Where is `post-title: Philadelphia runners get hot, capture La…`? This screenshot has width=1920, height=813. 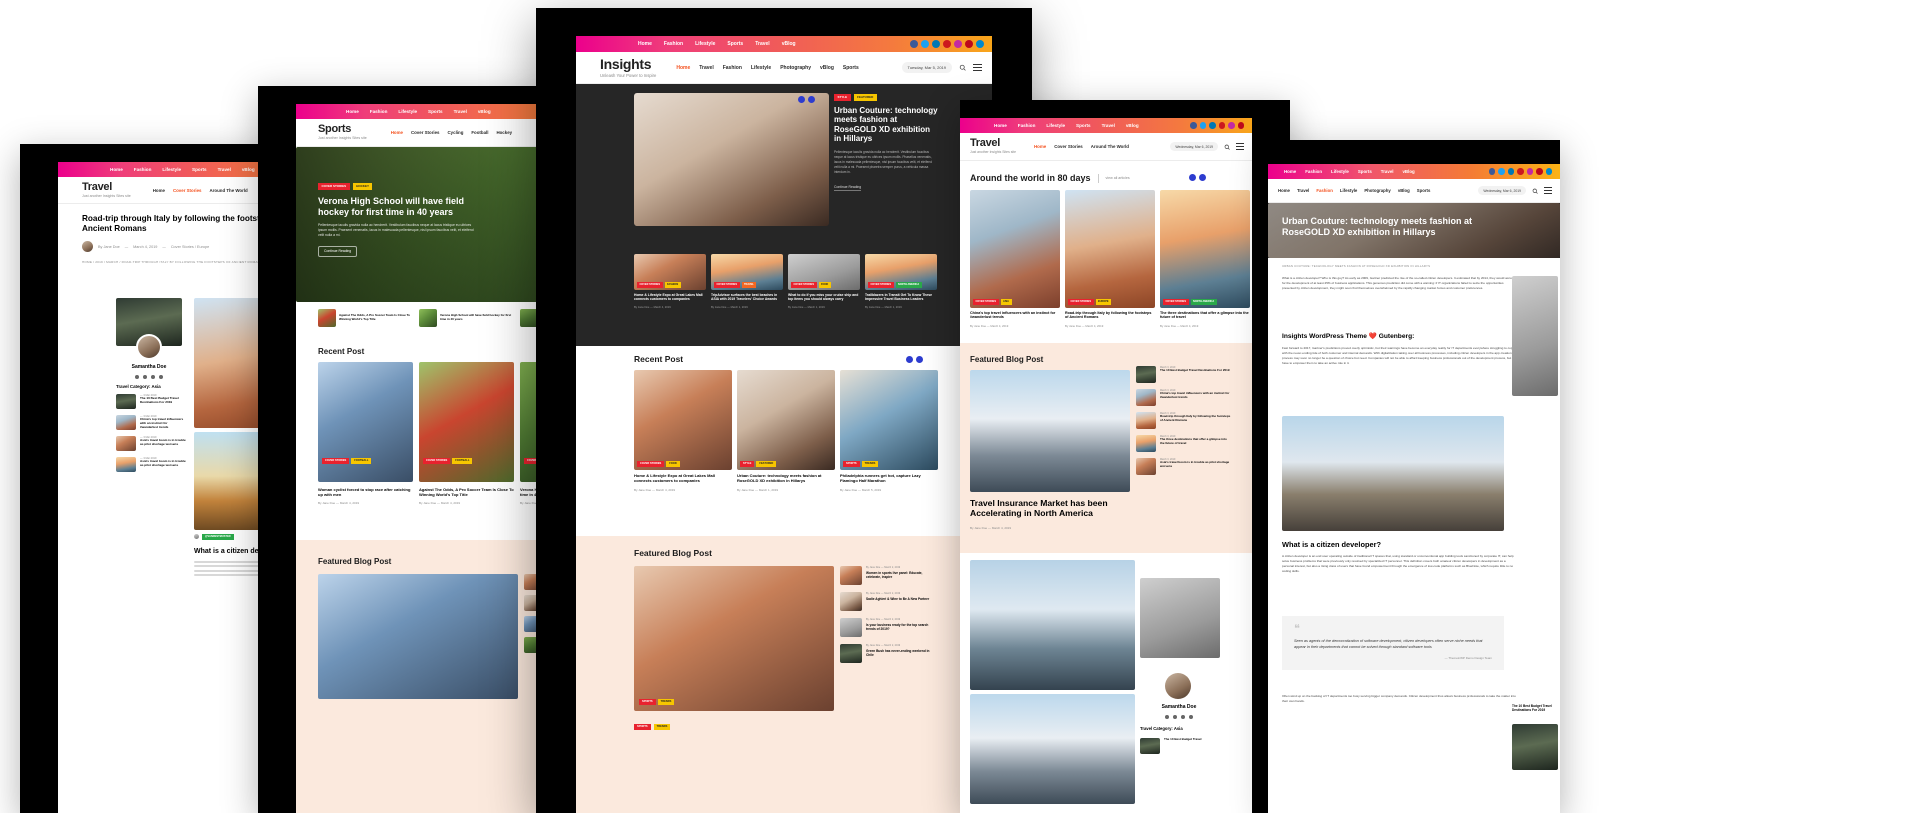 post-title: Philadelphia runners get hot, capture La… is located at coordinates (889, 478).